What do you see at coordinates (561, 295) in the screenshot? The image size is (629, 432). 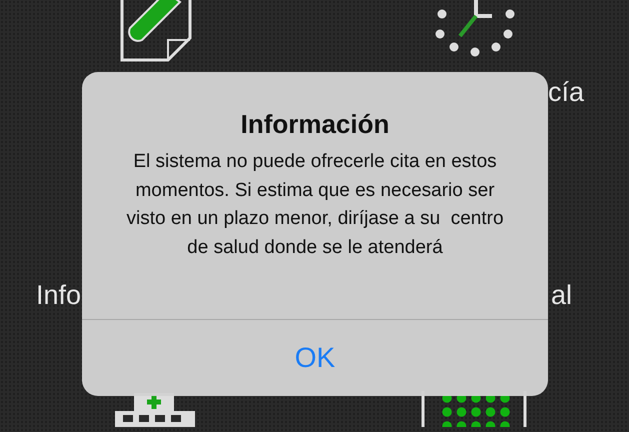 I see `app-label: al` at bounding box center [561, 295].